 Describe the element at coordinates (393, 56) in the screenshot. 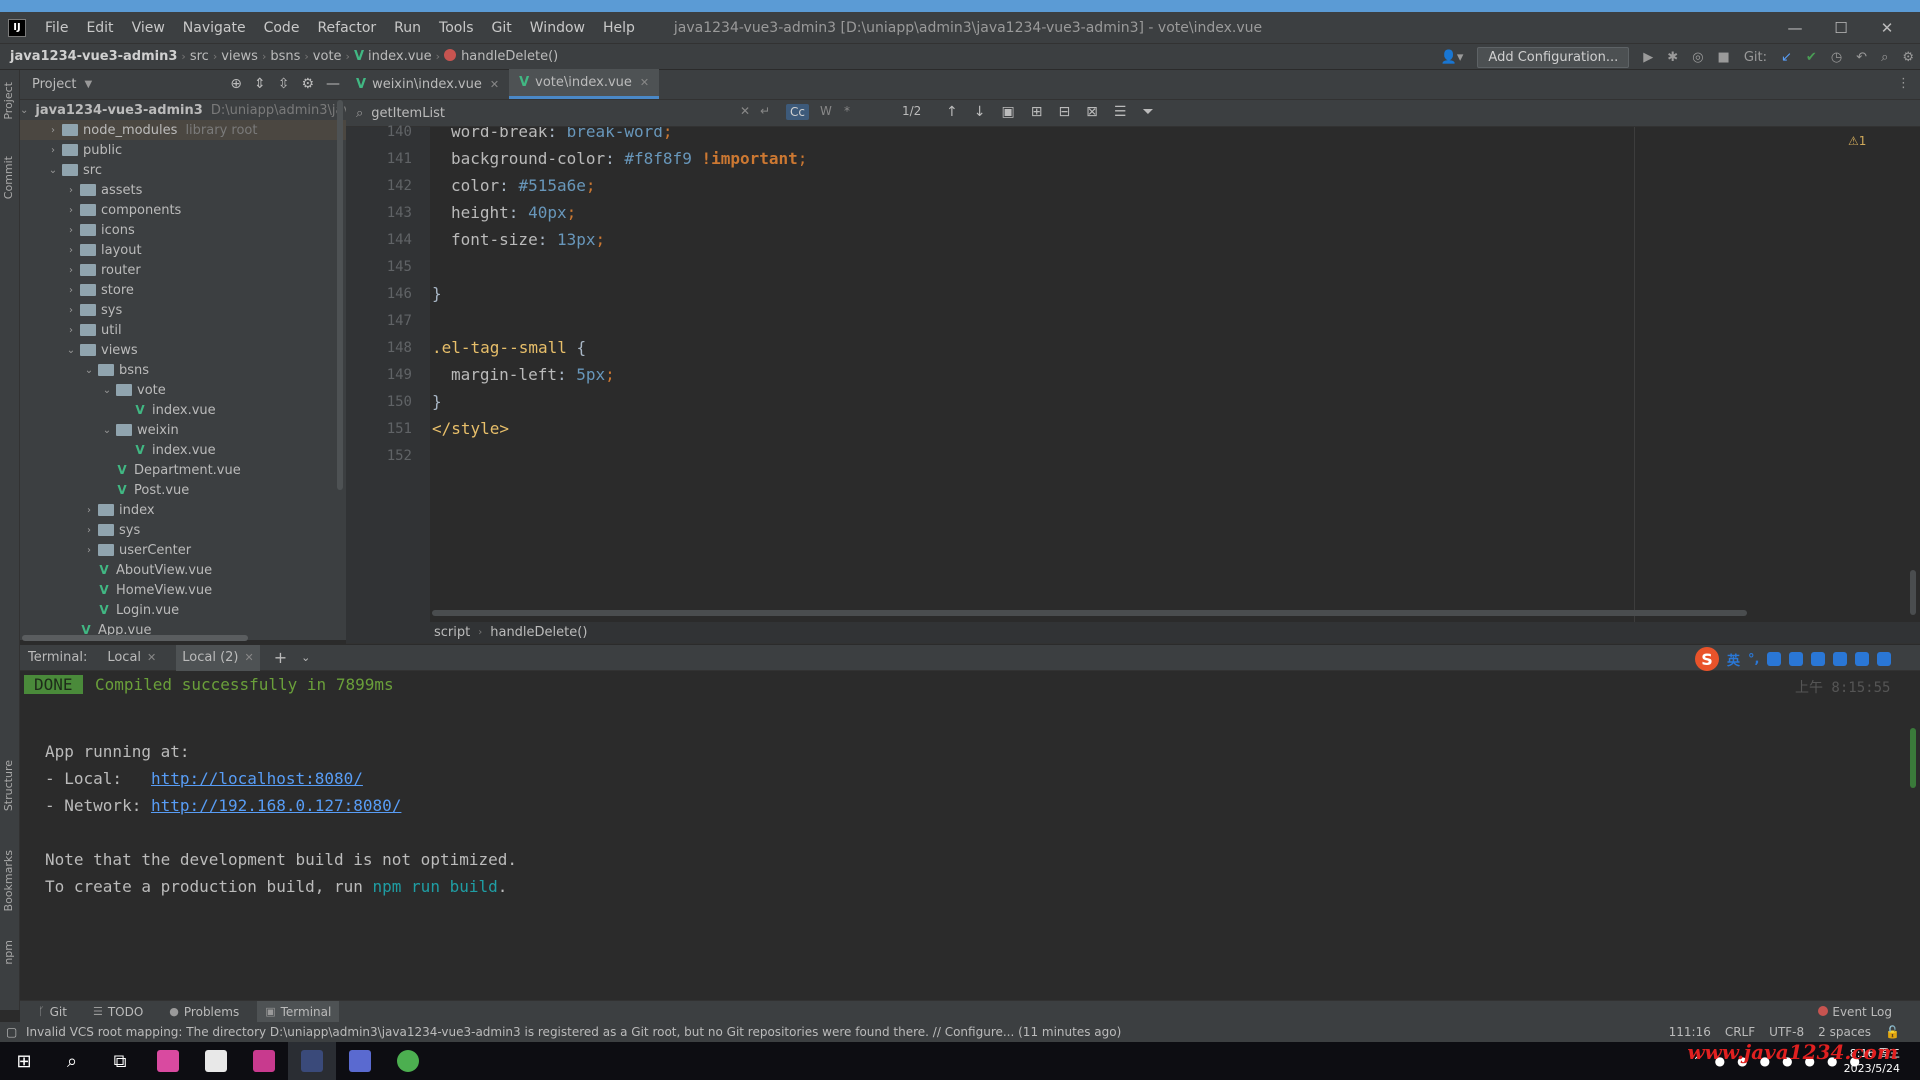

I see `breadcrumb-file: Vindex.vue` at that location.